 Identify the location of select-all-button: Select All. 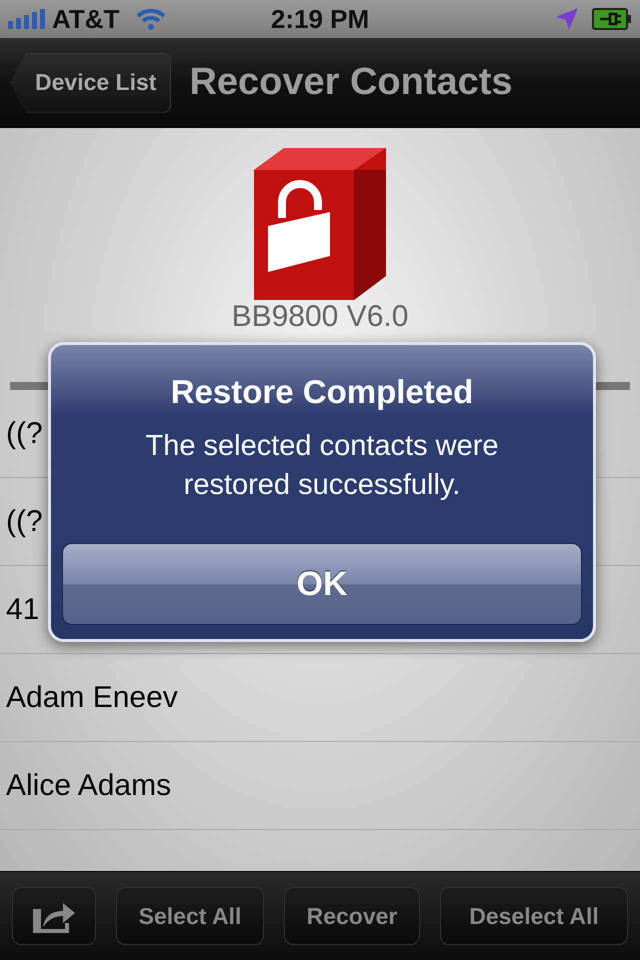
(190, 916).